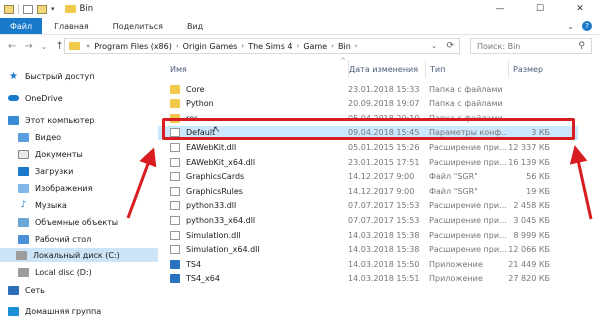 The height and width of the screenshot is (324, 600). I want to click on annotation-arrow-left, so click(141, 183).